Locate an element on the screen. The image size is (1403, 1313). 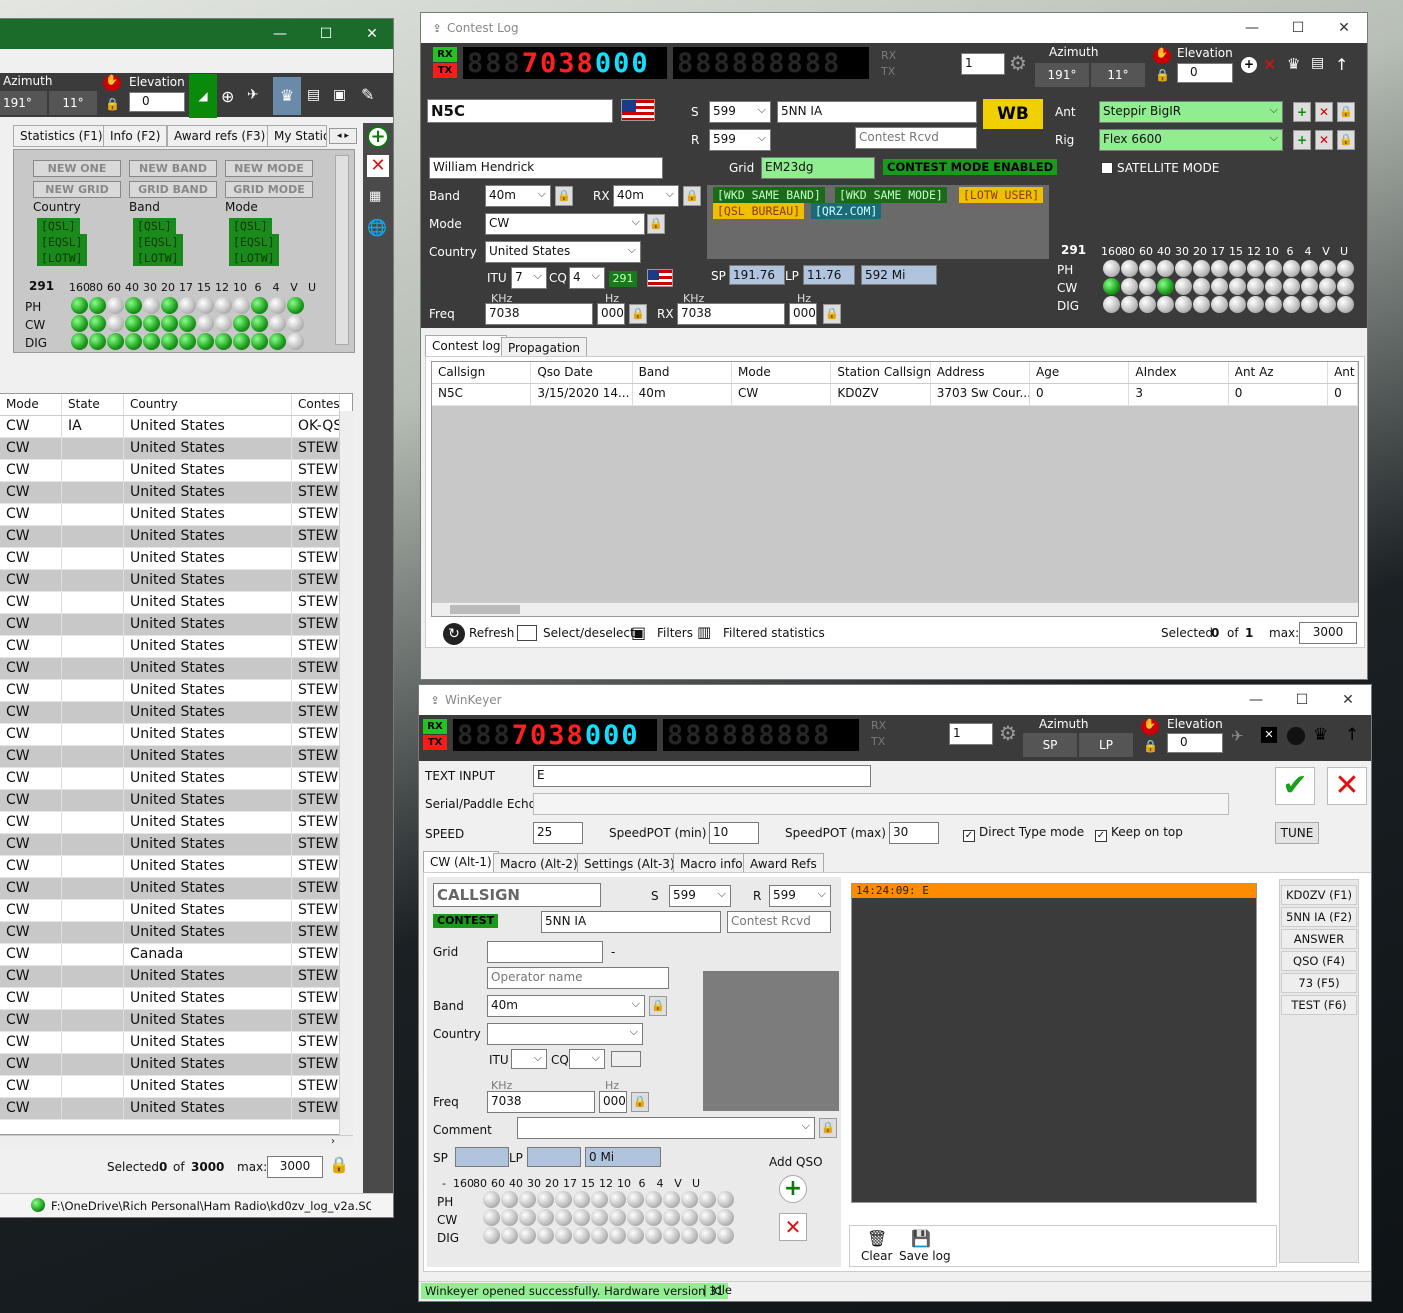
col-mode: Mode is located at coordinates (782, 372).